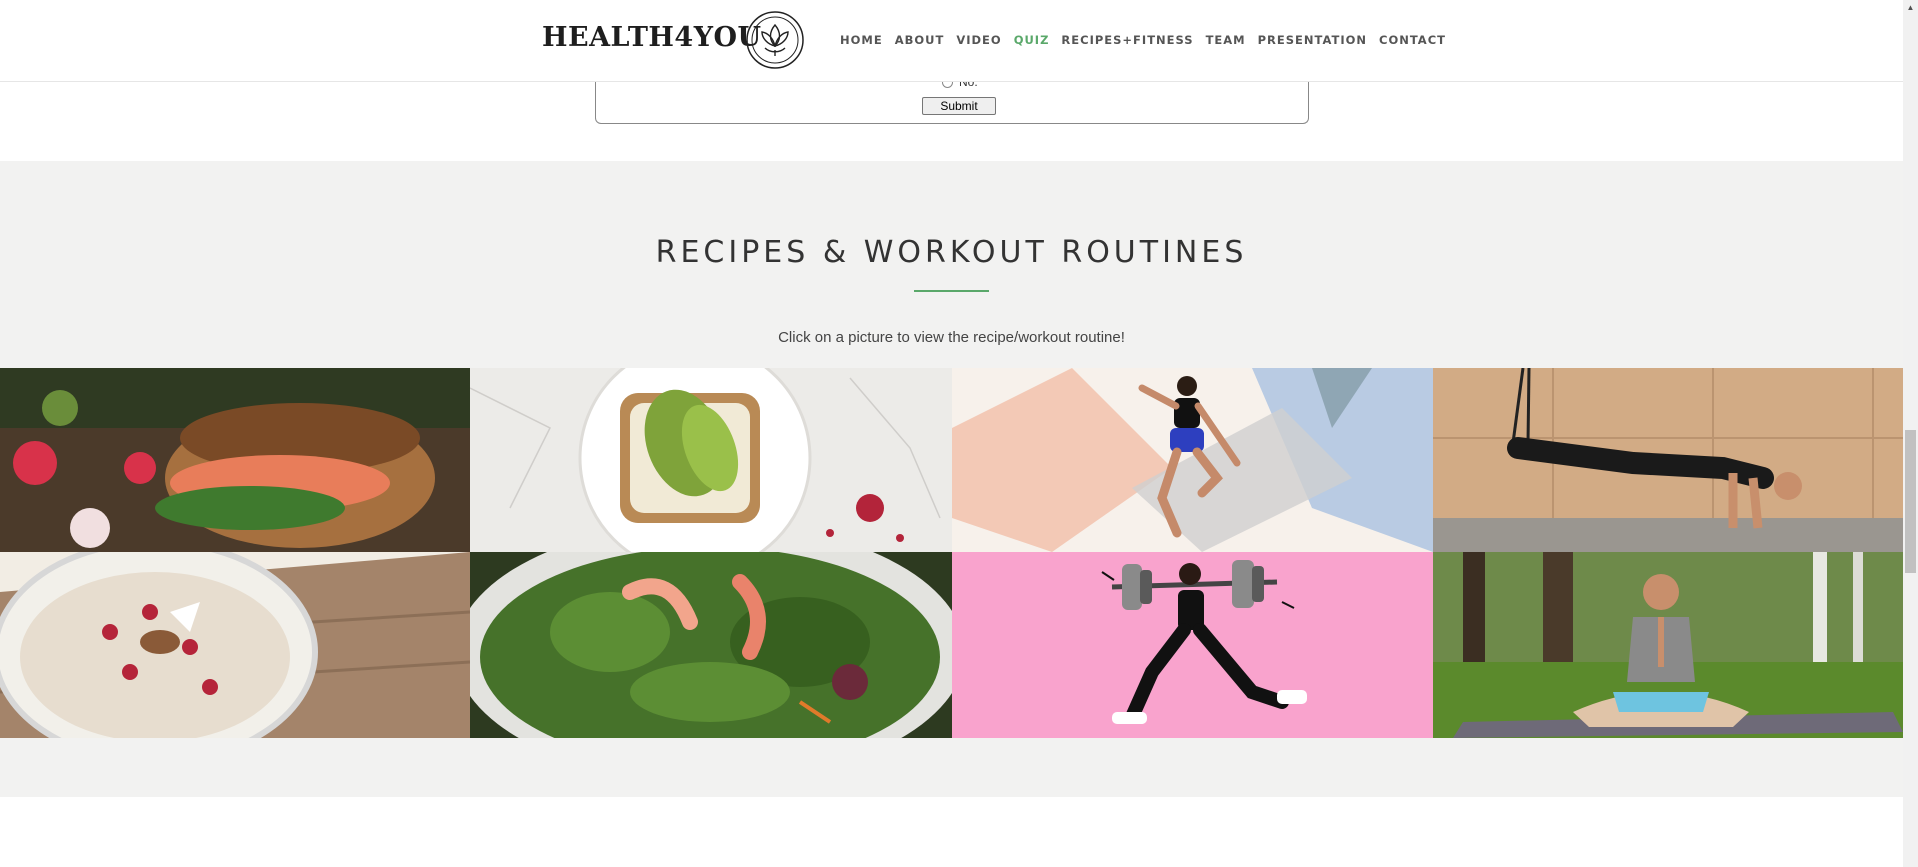  I want to click on tile-salmon-bagel, so click(235, 460).